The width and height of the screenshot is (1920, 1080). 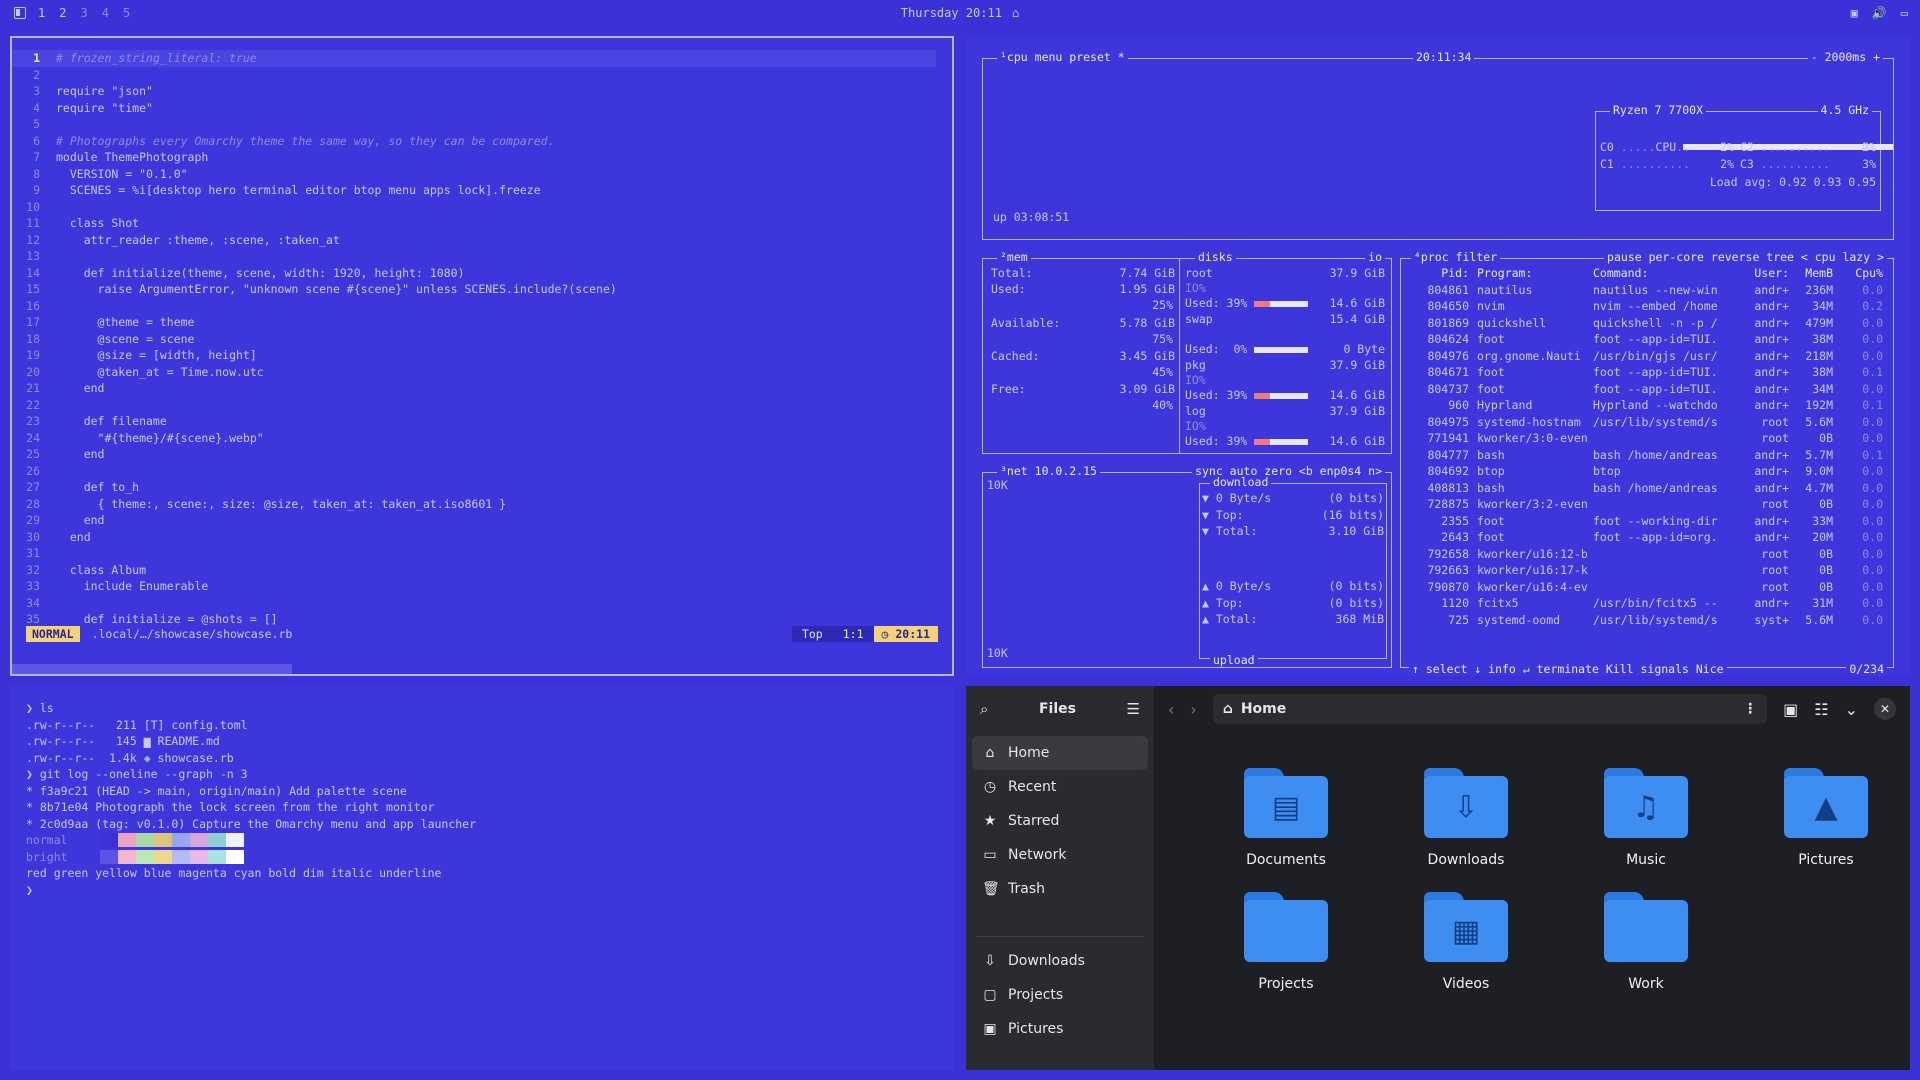 What do you see at coordinates (1647, 570) in the screenshot?
I see `proc-row: 792663 kworker/u16:17-k root 0B 0.0` at bounding box center [1647, 570].